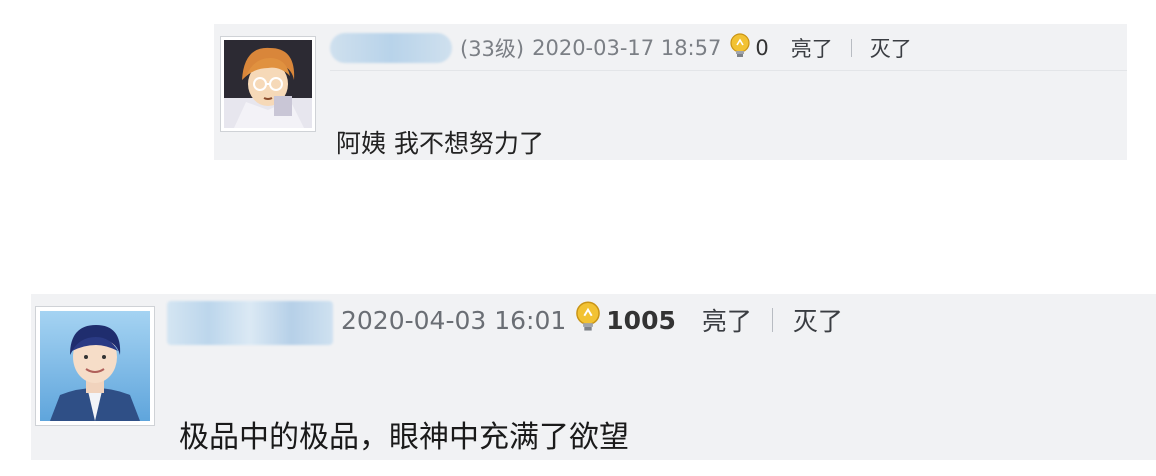 The height and width of the screenshot is (476, 1156). I want to click on timestamp: 2020-03-17 18:57, so click(627, 48).